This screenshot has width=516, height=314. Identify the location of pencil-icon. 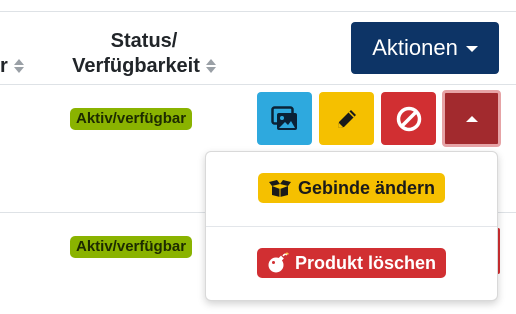
(346, 118).